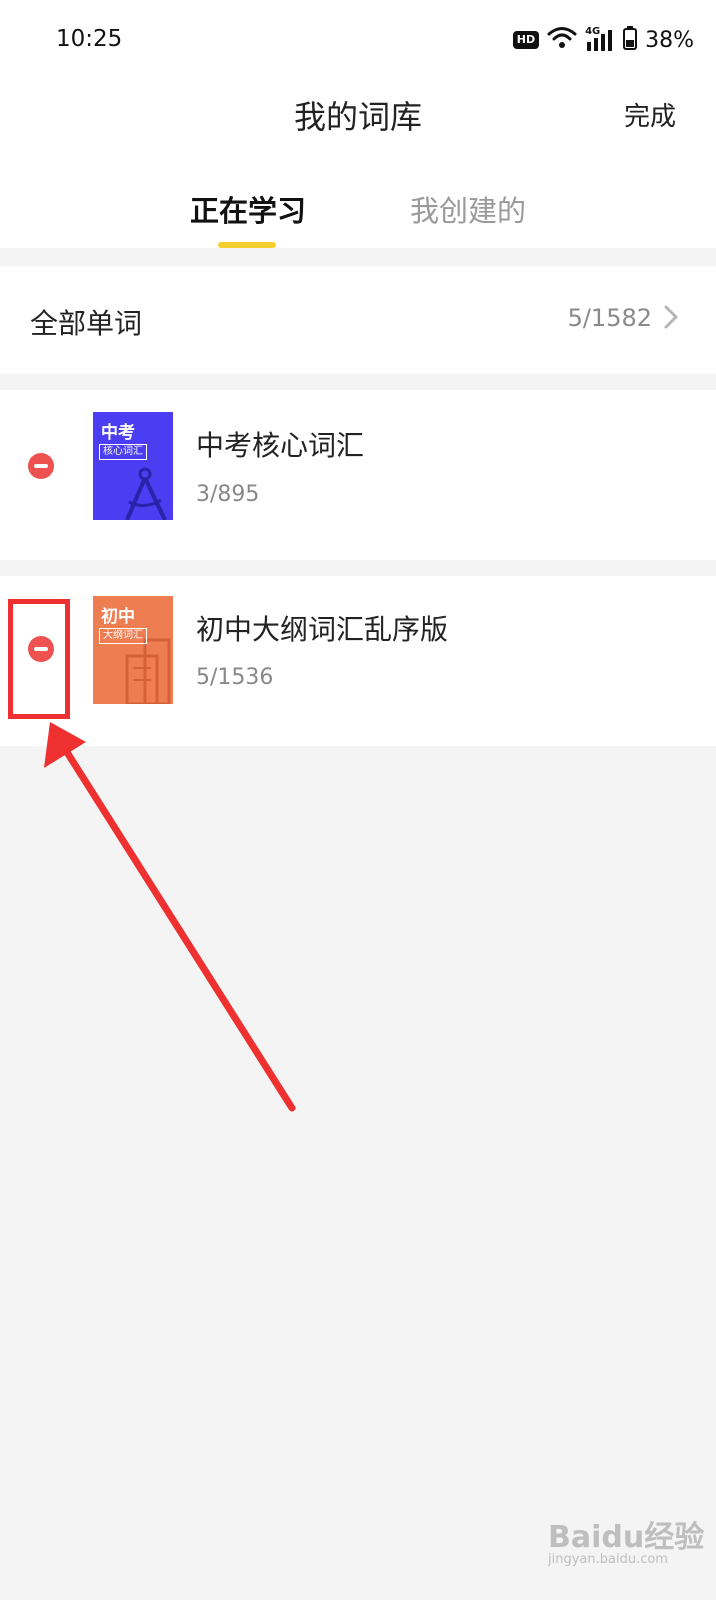  Describe the element at coordinates (600, 39) in the screenshot. I see `signal-icon: 4G` at that location.